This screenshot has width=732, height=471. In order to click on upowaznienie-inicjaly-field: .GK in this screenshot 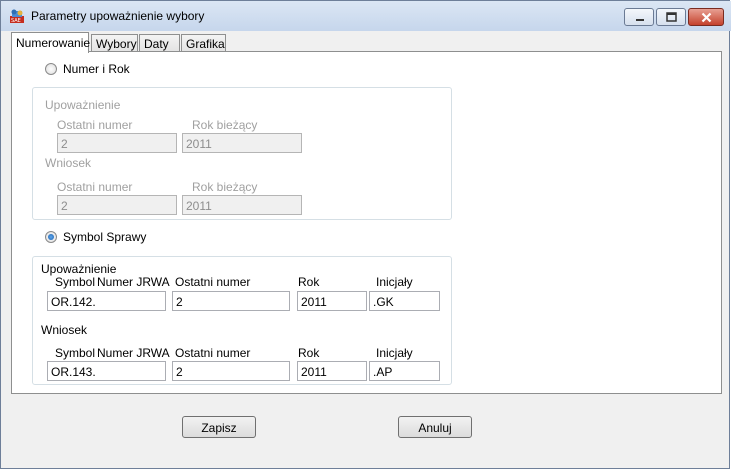, I will do `click(404, 301)`.